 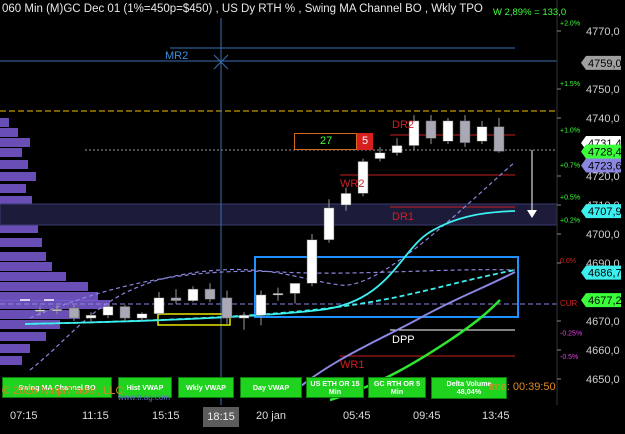 I want to click on percent-label: +1.0%, so click(x=570, y=131).